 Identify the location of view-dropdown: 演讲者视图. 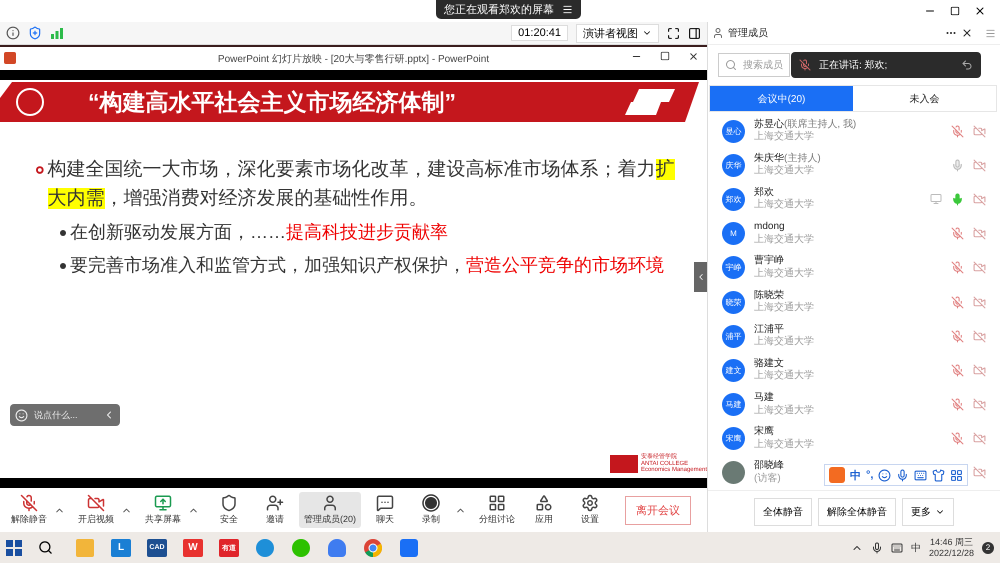
(617, 33).